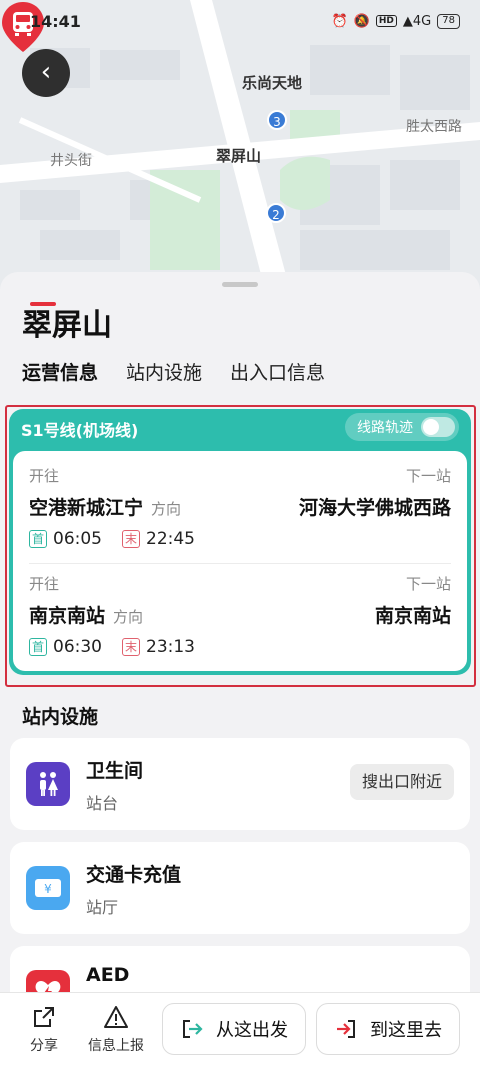 This screenshot has width=480, height=1067. I want to click on station-title: 翠屏山, so click(67, 325).